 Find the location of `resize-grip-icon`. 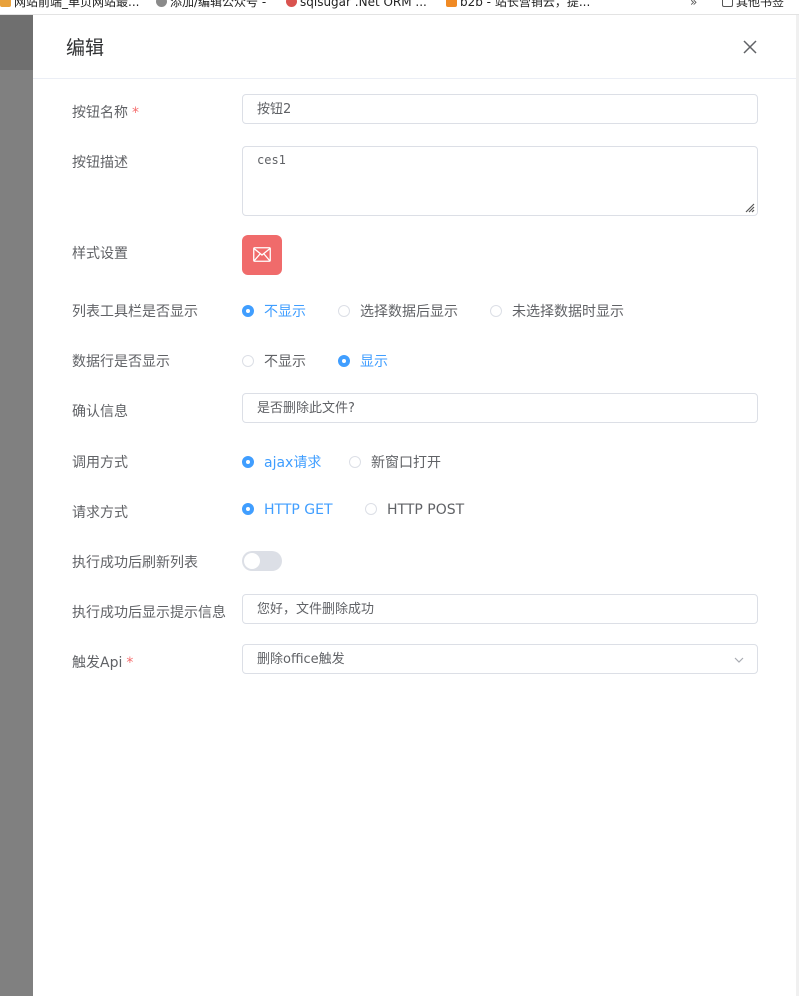

resize-grip-icon is located at coordinates (749, 207).